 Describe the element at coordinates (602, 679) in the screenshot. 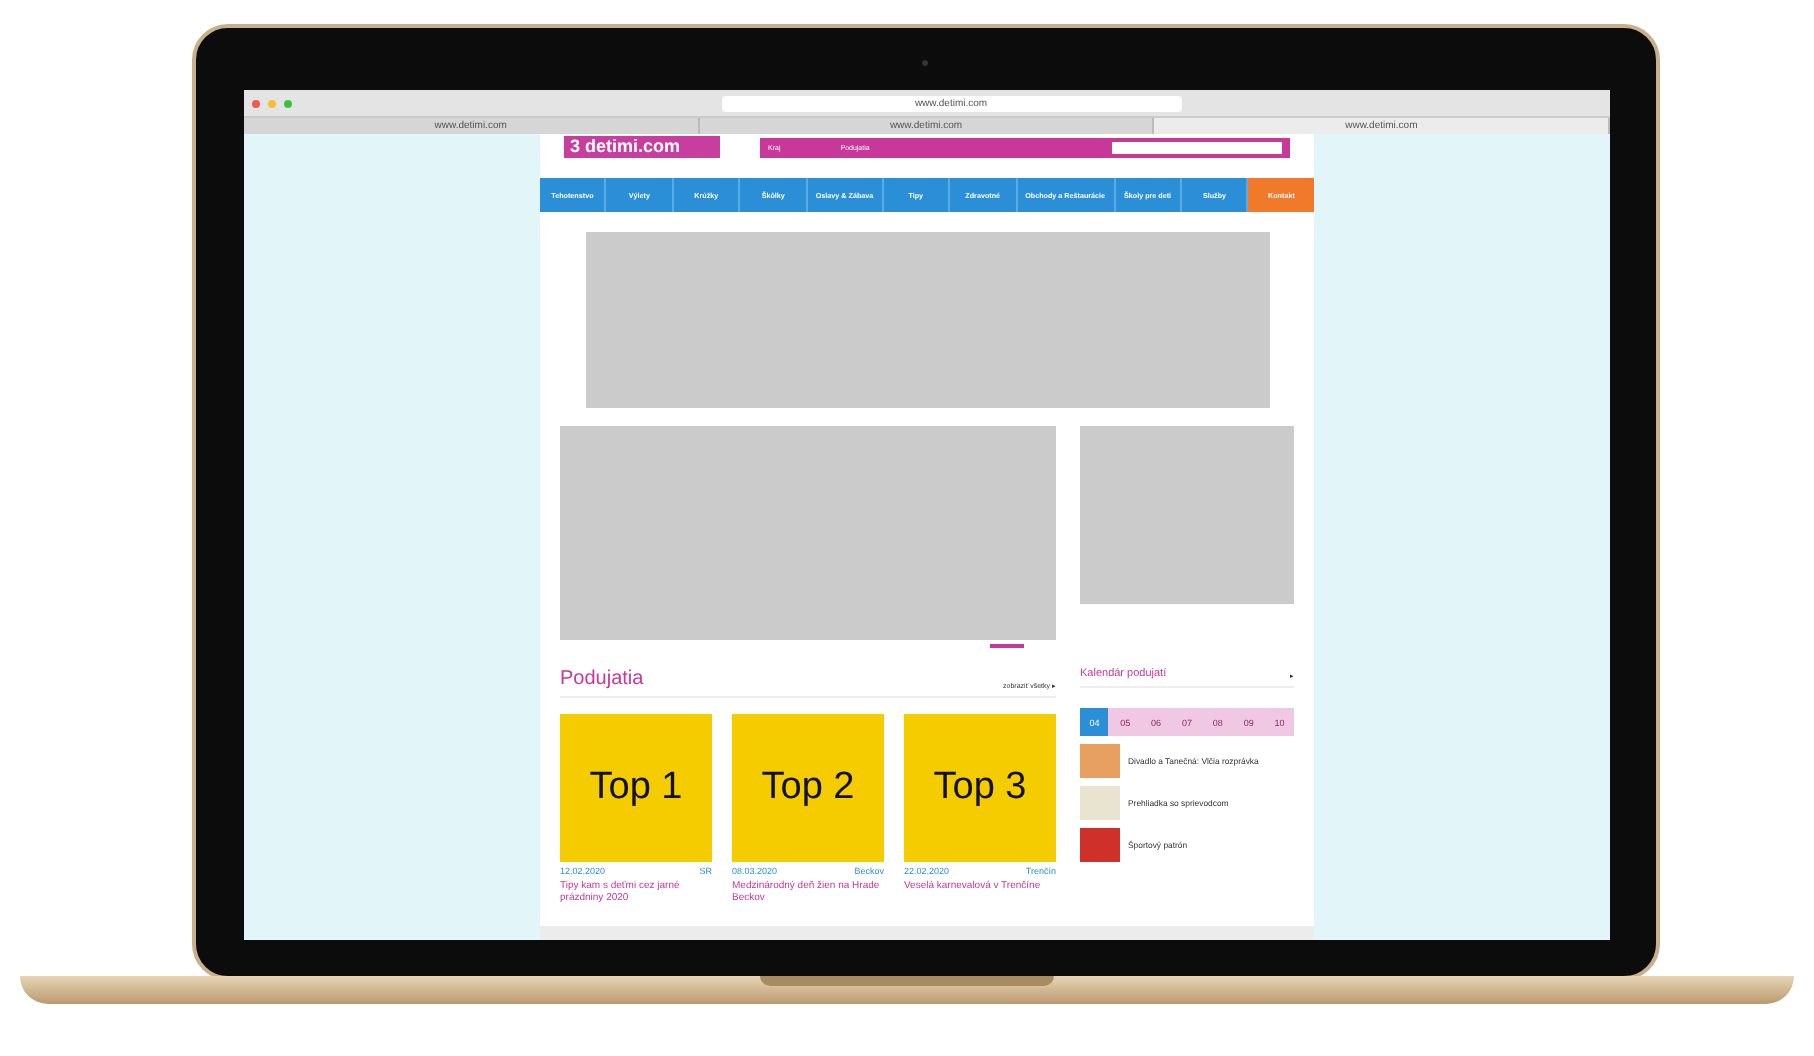

I see `section-title: Podujatia` at that location.